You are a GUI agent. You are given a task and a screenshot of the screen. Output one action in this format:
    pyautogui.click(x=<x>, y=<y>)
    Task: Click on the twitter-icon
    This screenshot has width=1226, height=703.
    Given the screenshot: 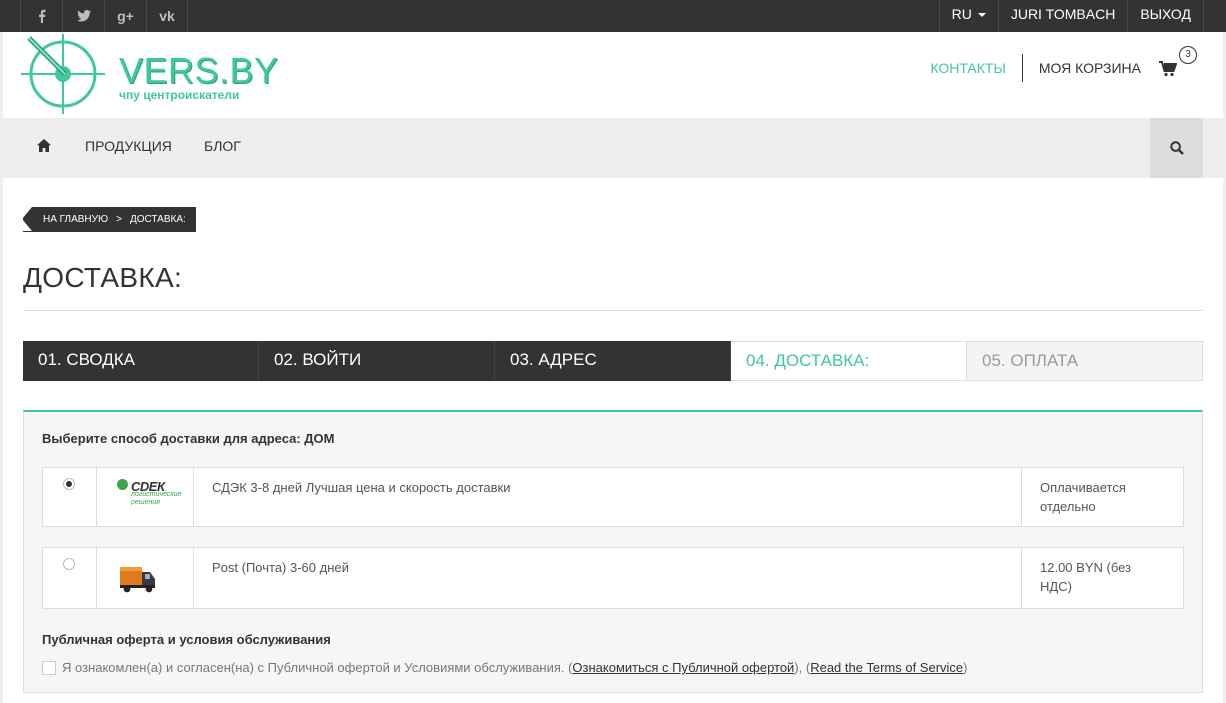 What is the action you would take?
    pyautogui.click(x=83, y=16)
    